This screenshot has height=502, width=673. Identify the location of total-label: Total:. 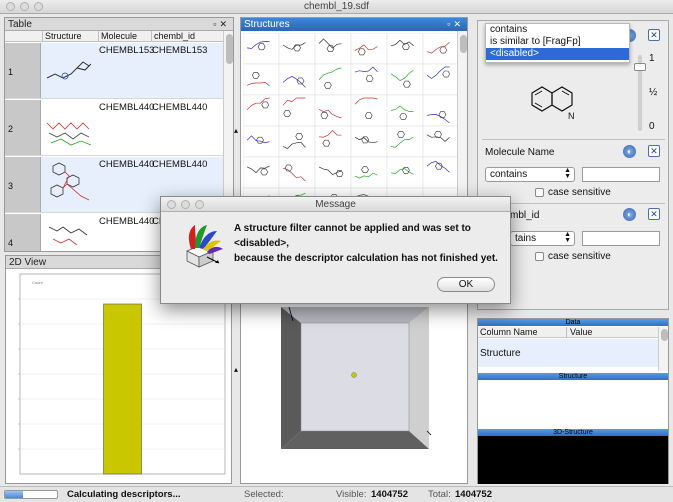
(439, 494).